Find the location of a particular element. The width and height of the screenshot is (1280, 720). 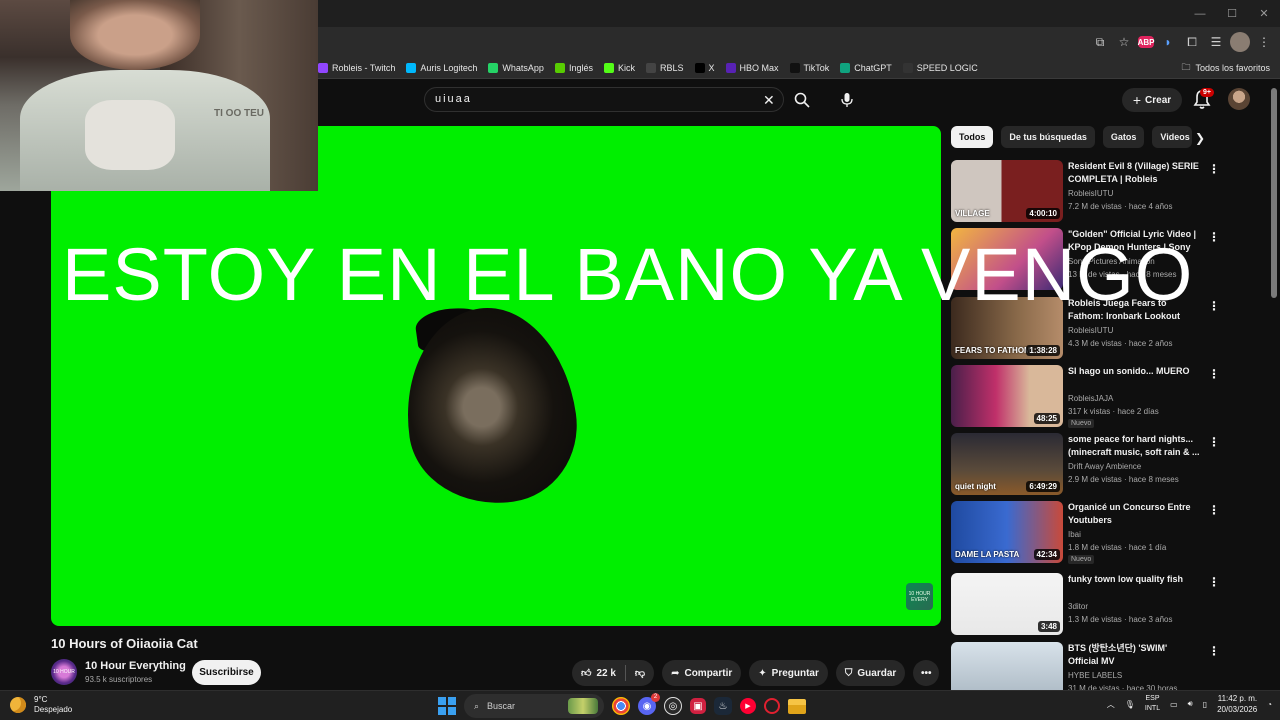

bookmark-item: ChatGPT is located at coordinates (866, 68).